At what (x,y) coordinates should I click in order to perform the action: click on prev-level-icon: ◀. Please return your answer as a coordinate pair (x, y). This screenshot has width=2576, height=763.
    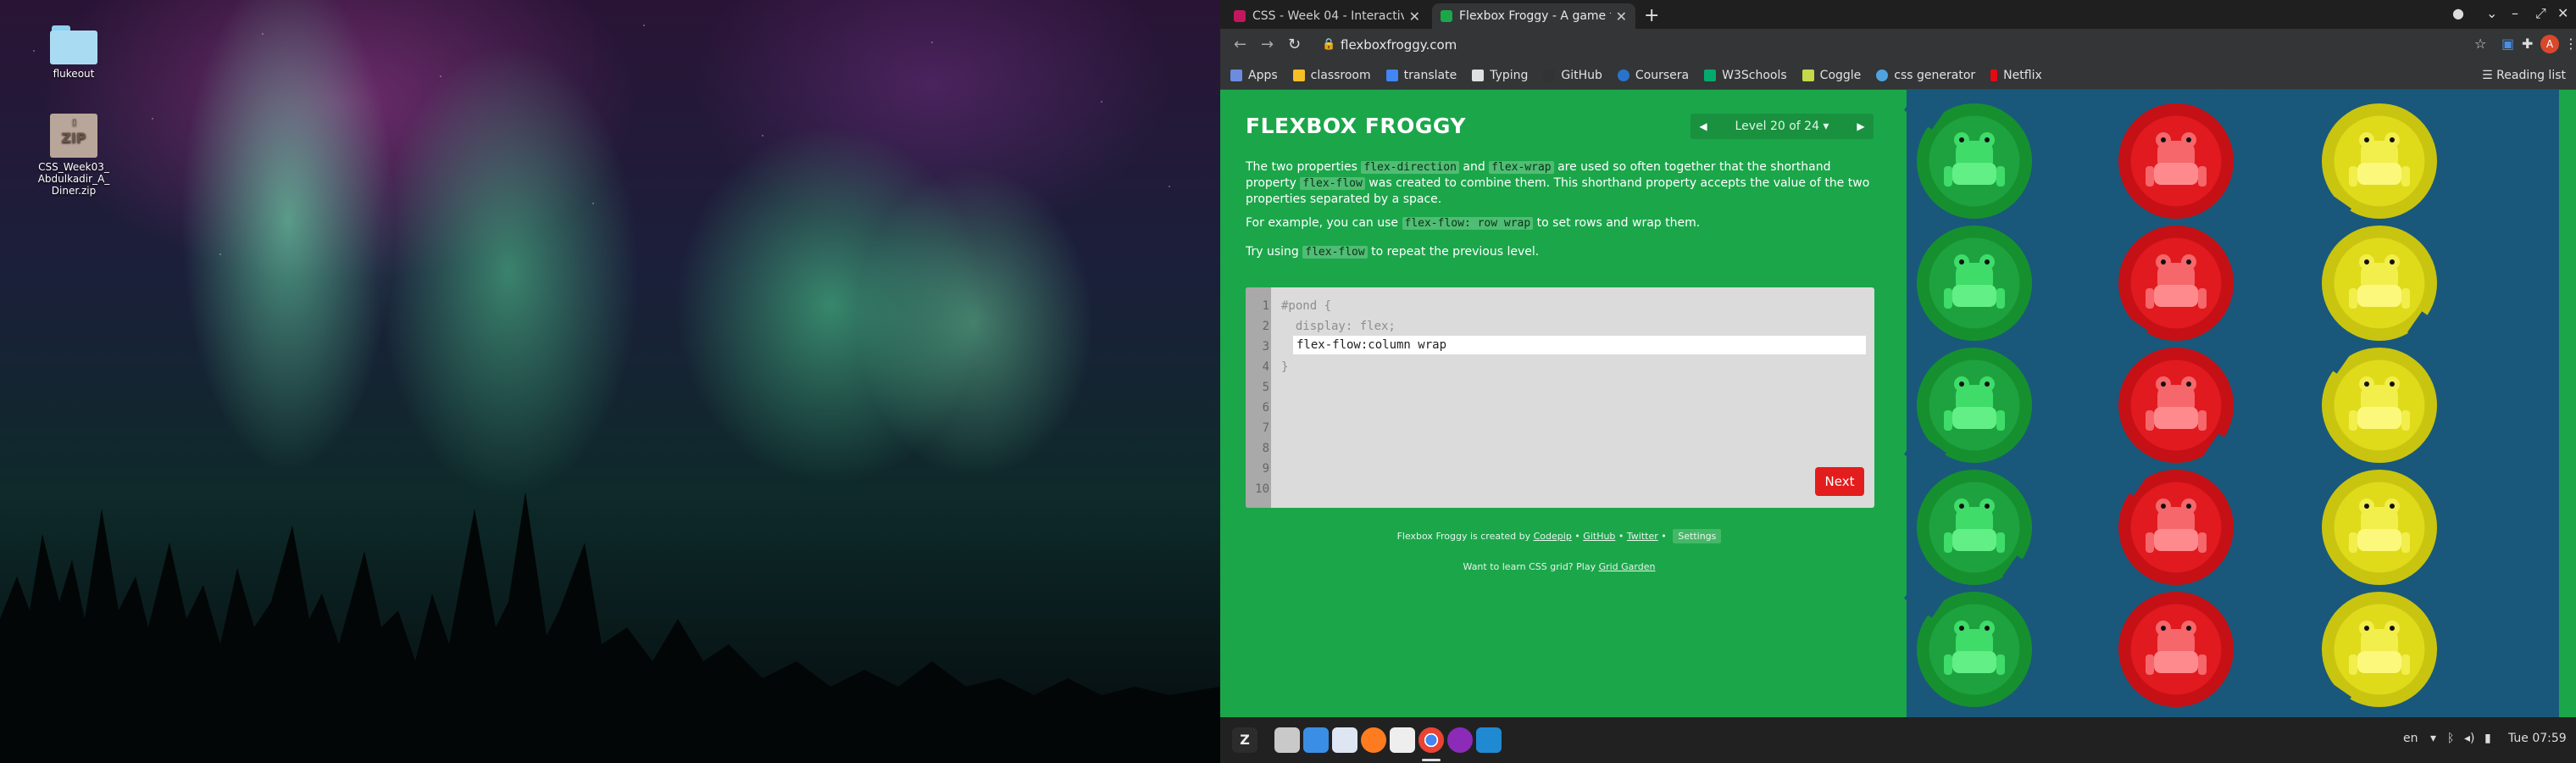
    Looking at the image, I should click on (1703, 126).